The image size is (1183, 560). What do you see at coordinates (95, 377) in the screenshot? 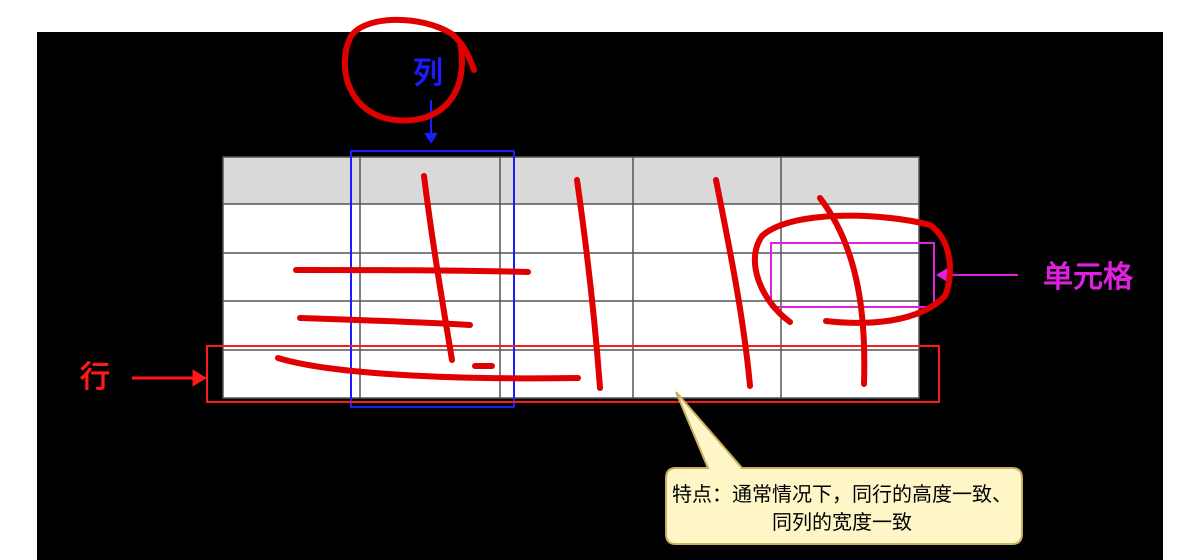
I see `row-label: 行` at bounding box center [95, 377].